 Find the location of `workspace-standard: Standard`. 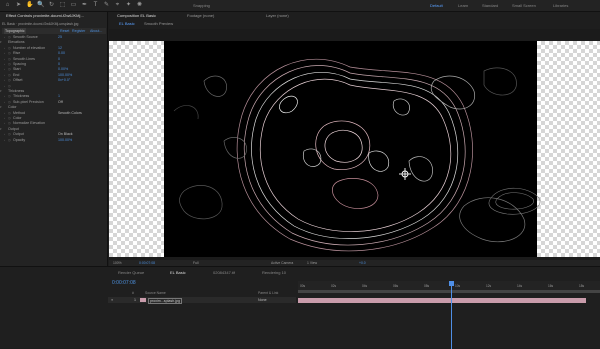

workspace-standard: Standard is located at coordinates (490, 5).